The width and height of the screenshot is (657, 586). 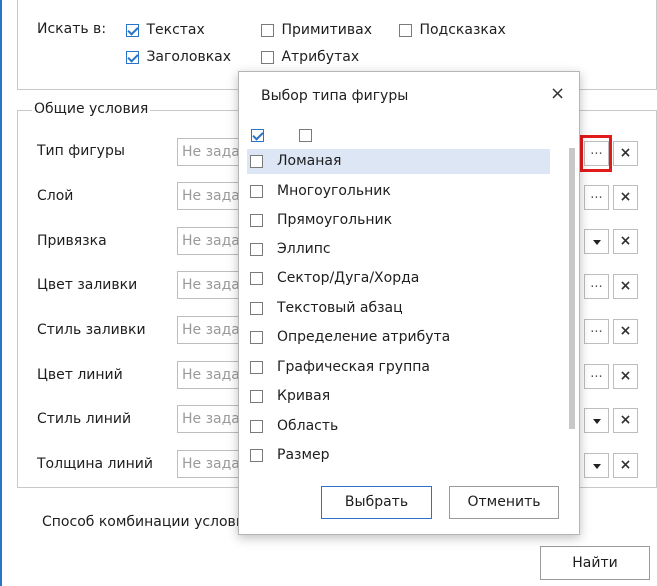 I want to click on search-in-label: Искать в:, so click(x=72, y=29).